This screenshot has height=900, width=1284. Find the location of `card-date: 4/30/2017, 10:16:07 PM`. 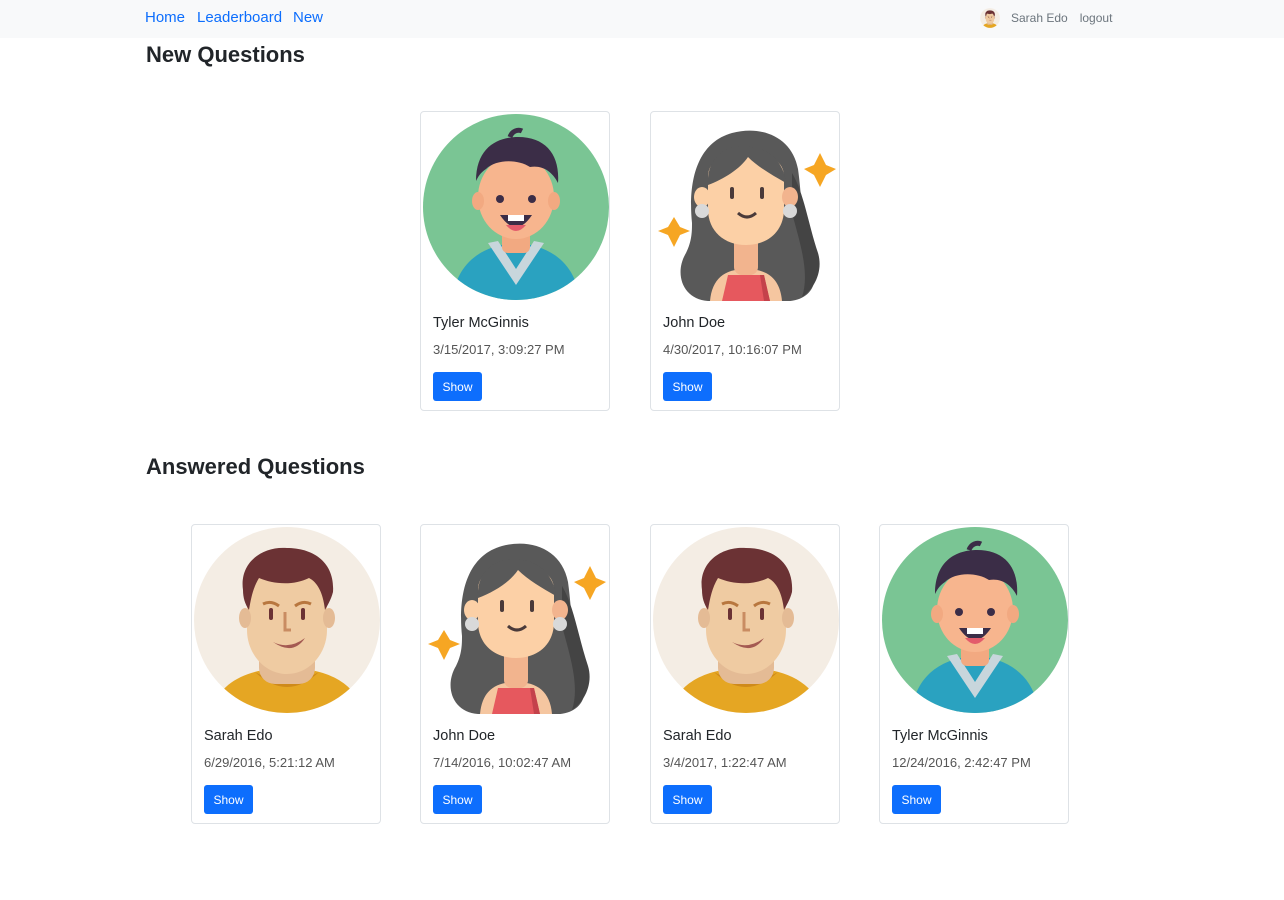

card-date: 4/30/2017, 10:16:07 PM is located at coordinates (732, 349).